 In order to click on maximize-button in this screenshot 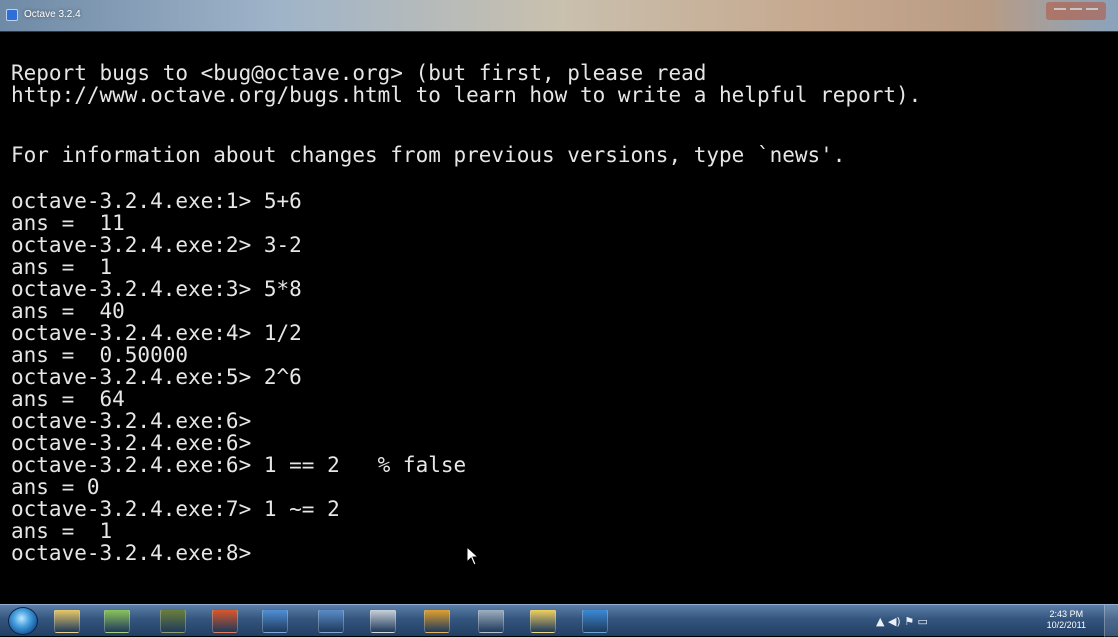, I will do `click(1076, 11)`.